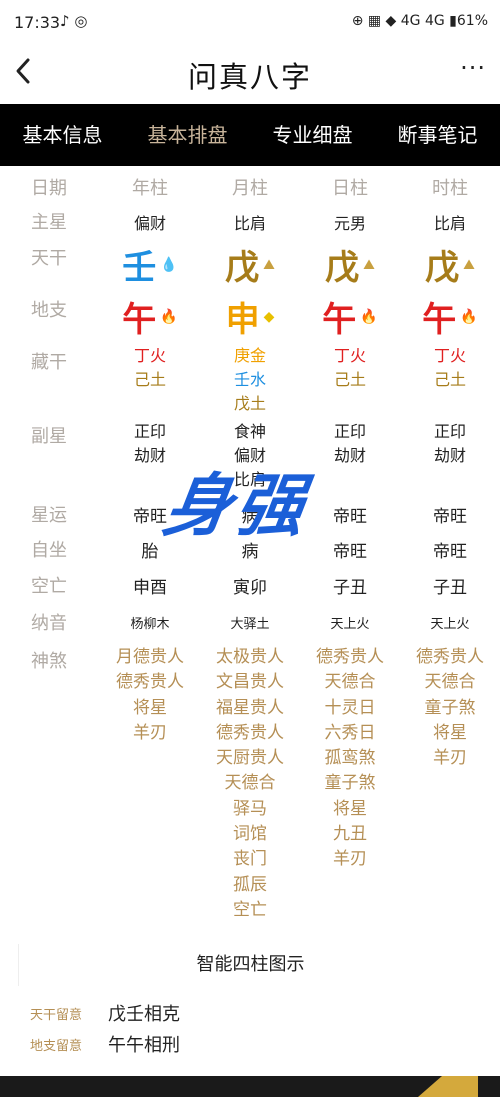 This screenshot has height=1097, width=500. Describe the element at coordinates (49, 586) in the screenshot. I see `row-label-void: 空亡` at that location.